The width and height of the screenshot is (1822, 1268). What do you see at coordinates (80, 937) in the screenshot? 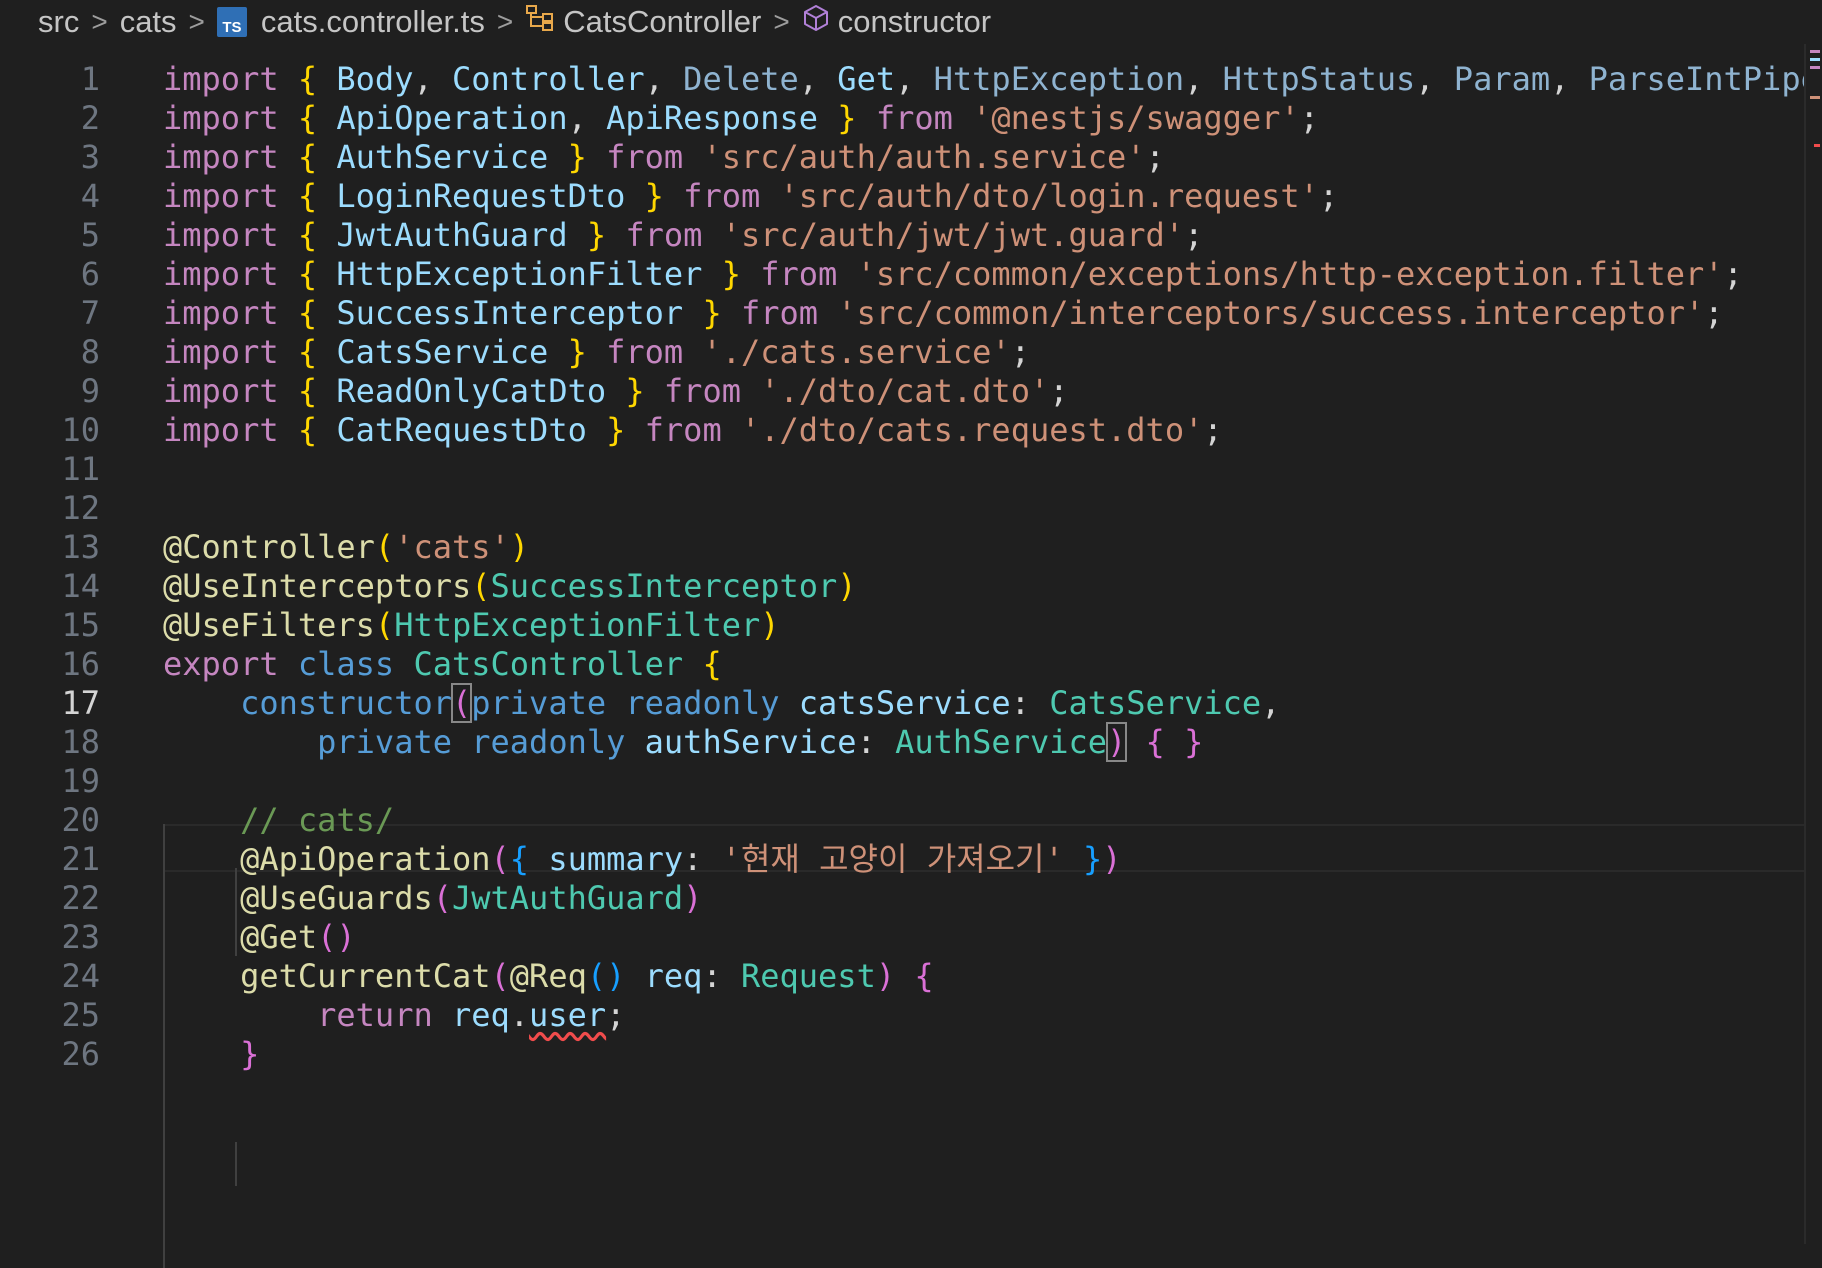
I see `line-number: 23` at bounding box center [80, 937].